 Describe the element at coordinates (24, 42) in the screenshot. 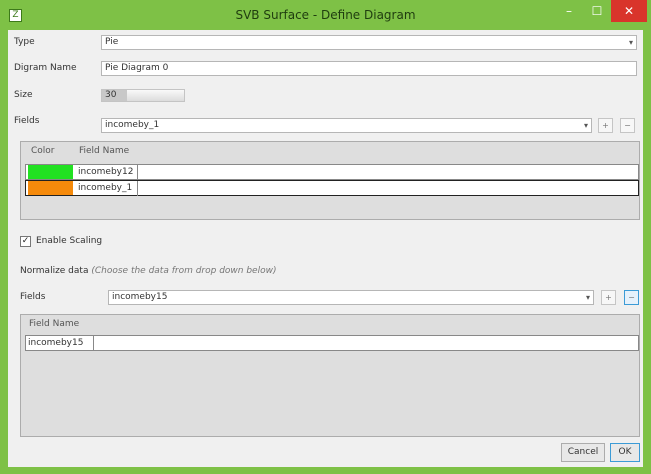

I see `type-label: Type` at that location.